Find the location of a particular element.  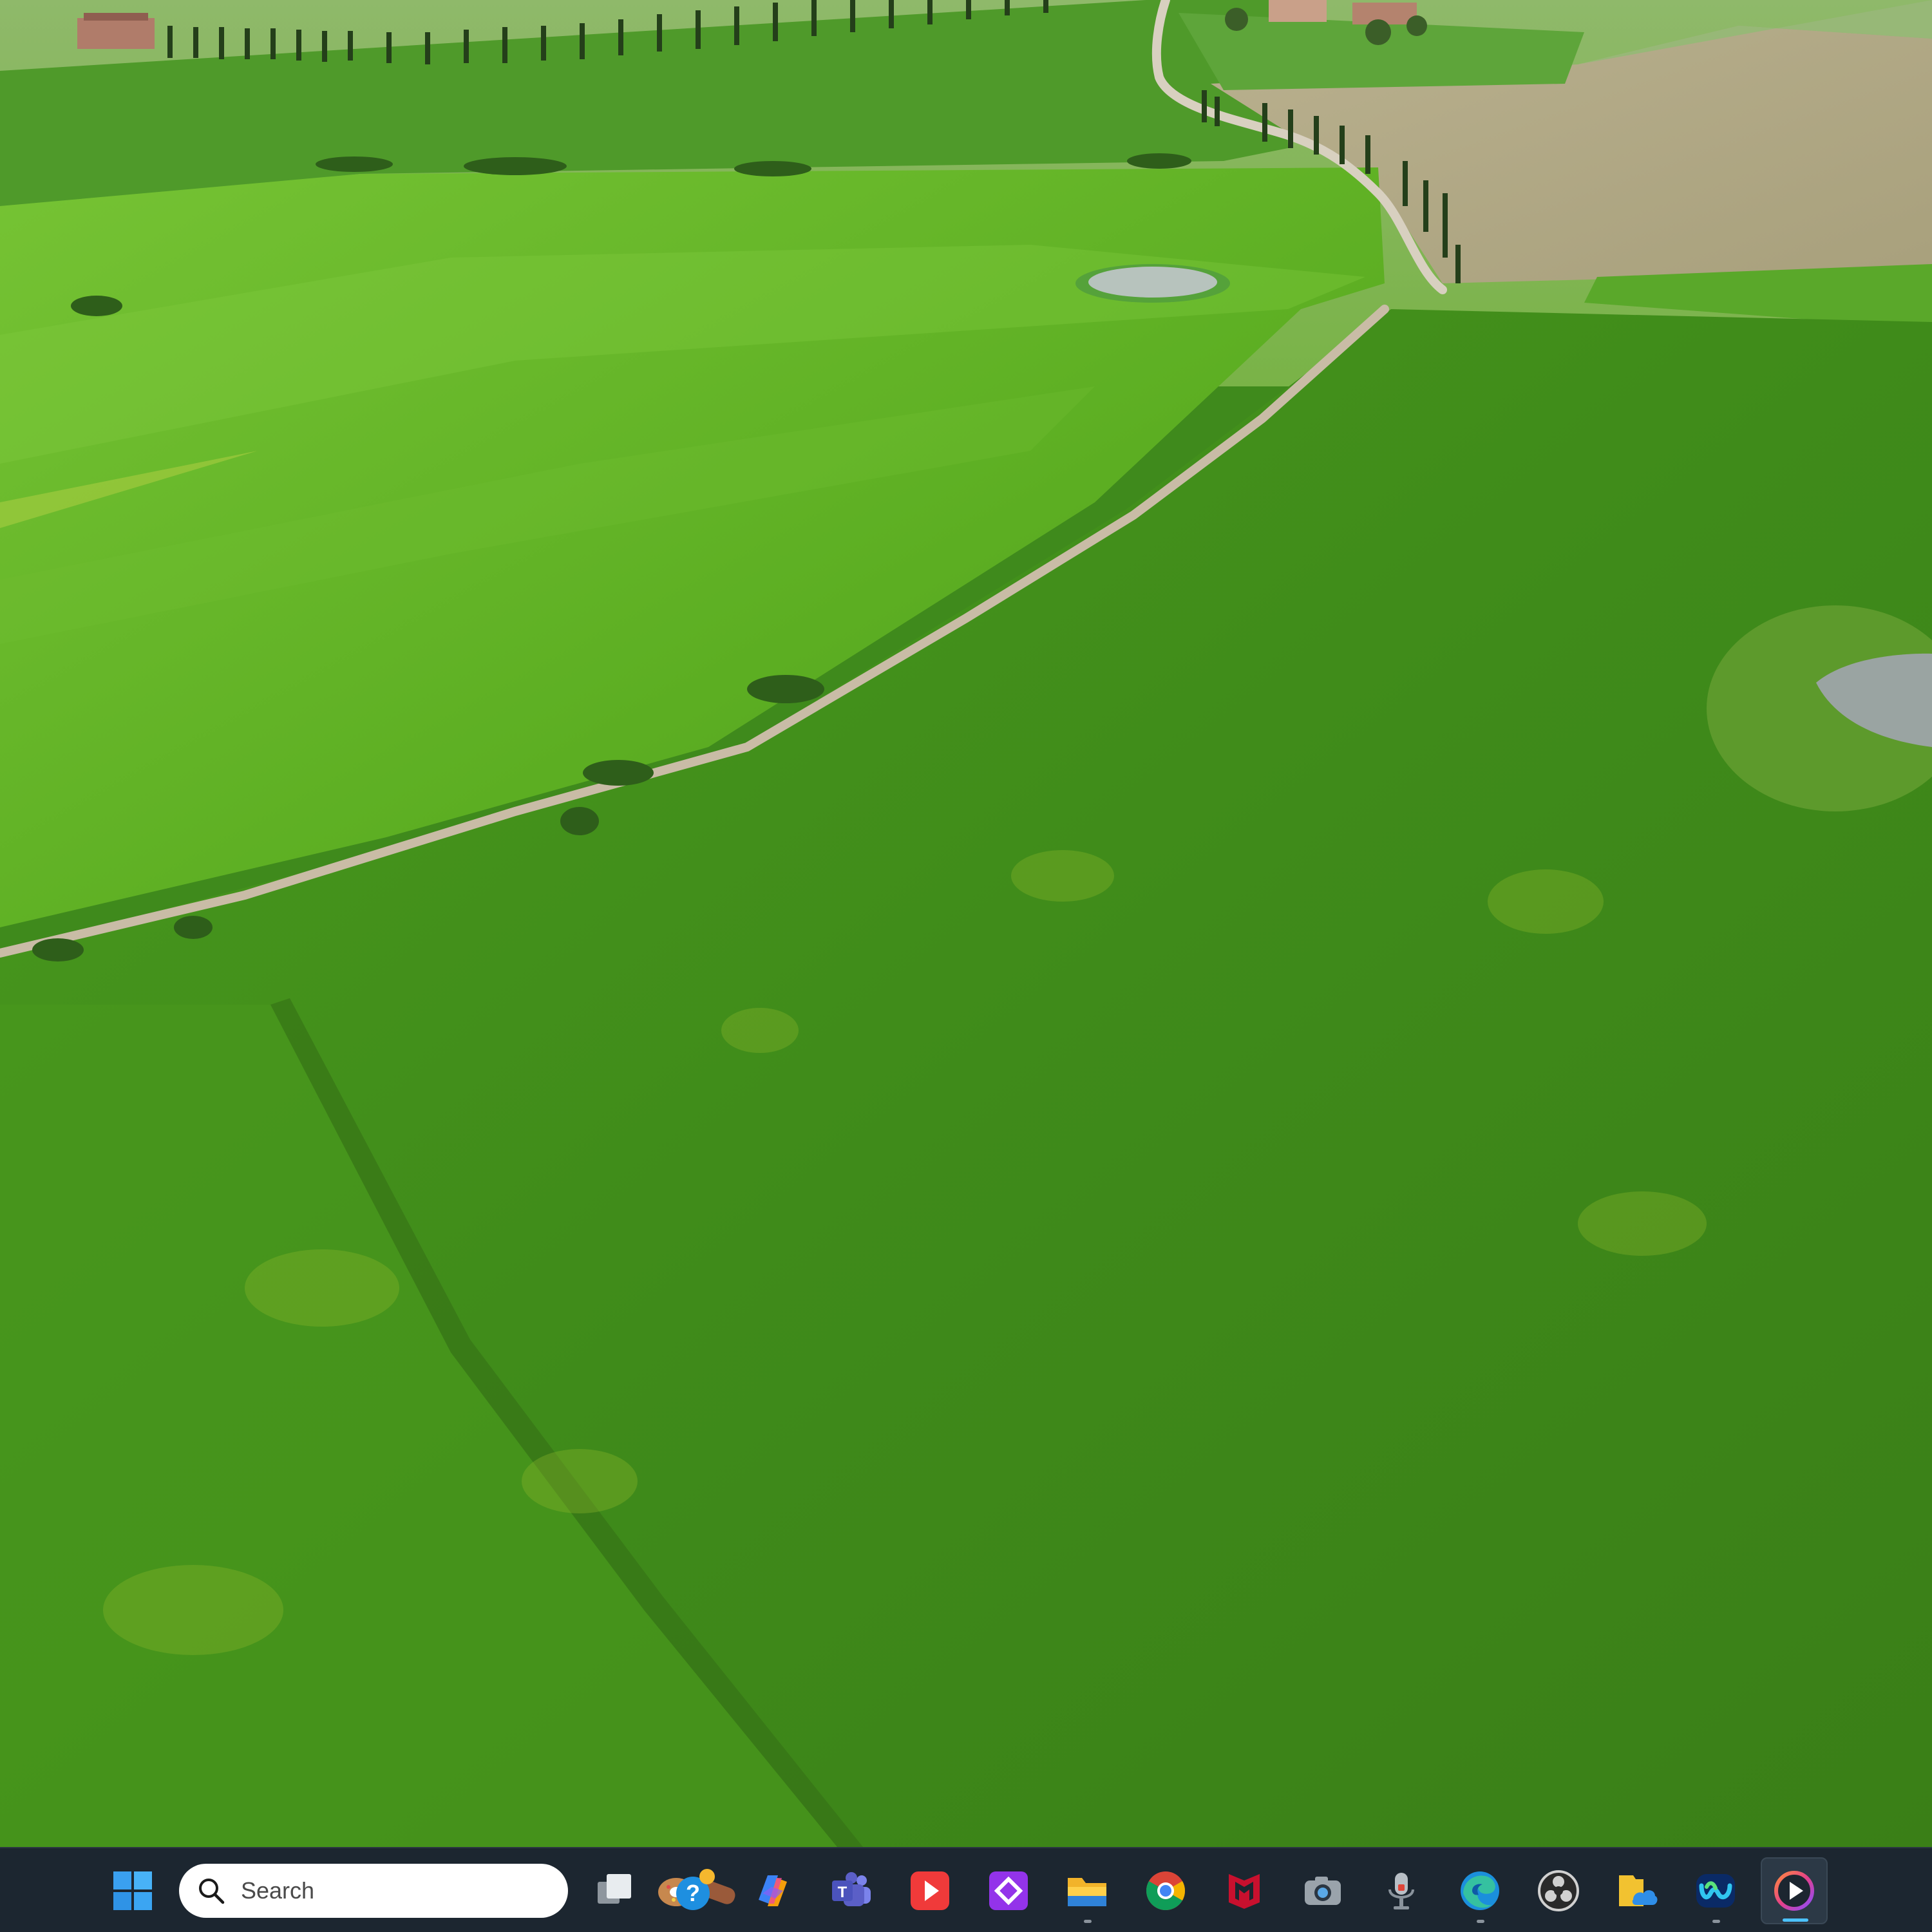

search-icon is located at coordinates (212, 1892).